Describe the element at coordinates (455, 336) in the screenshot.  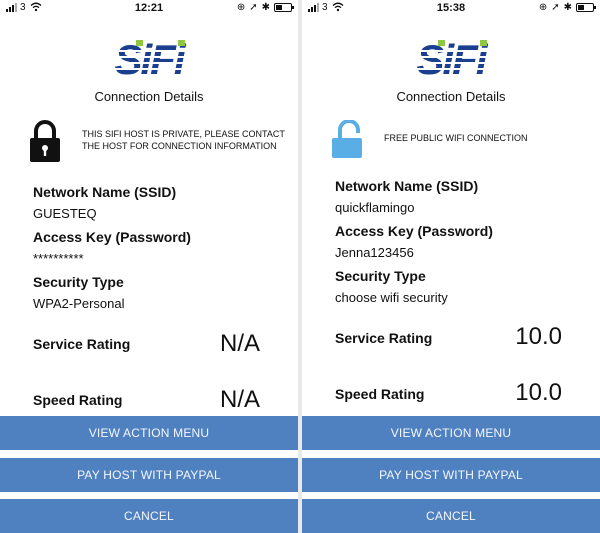
I see `service-rating: Service Rating 10.0` at that location.